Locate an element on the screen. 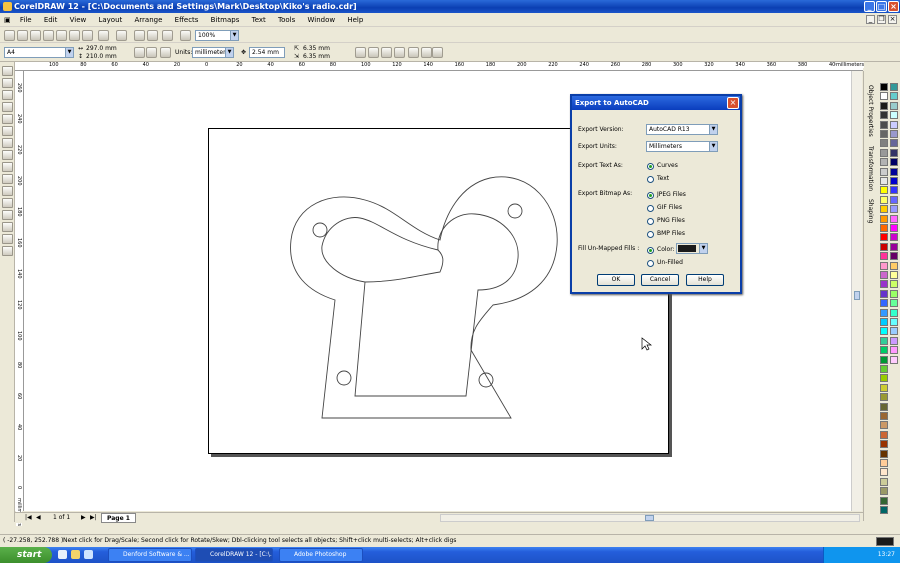 This screenshot has width=900, height=563. fill-color-picker: ▼ is located at coordinates (692, 248).